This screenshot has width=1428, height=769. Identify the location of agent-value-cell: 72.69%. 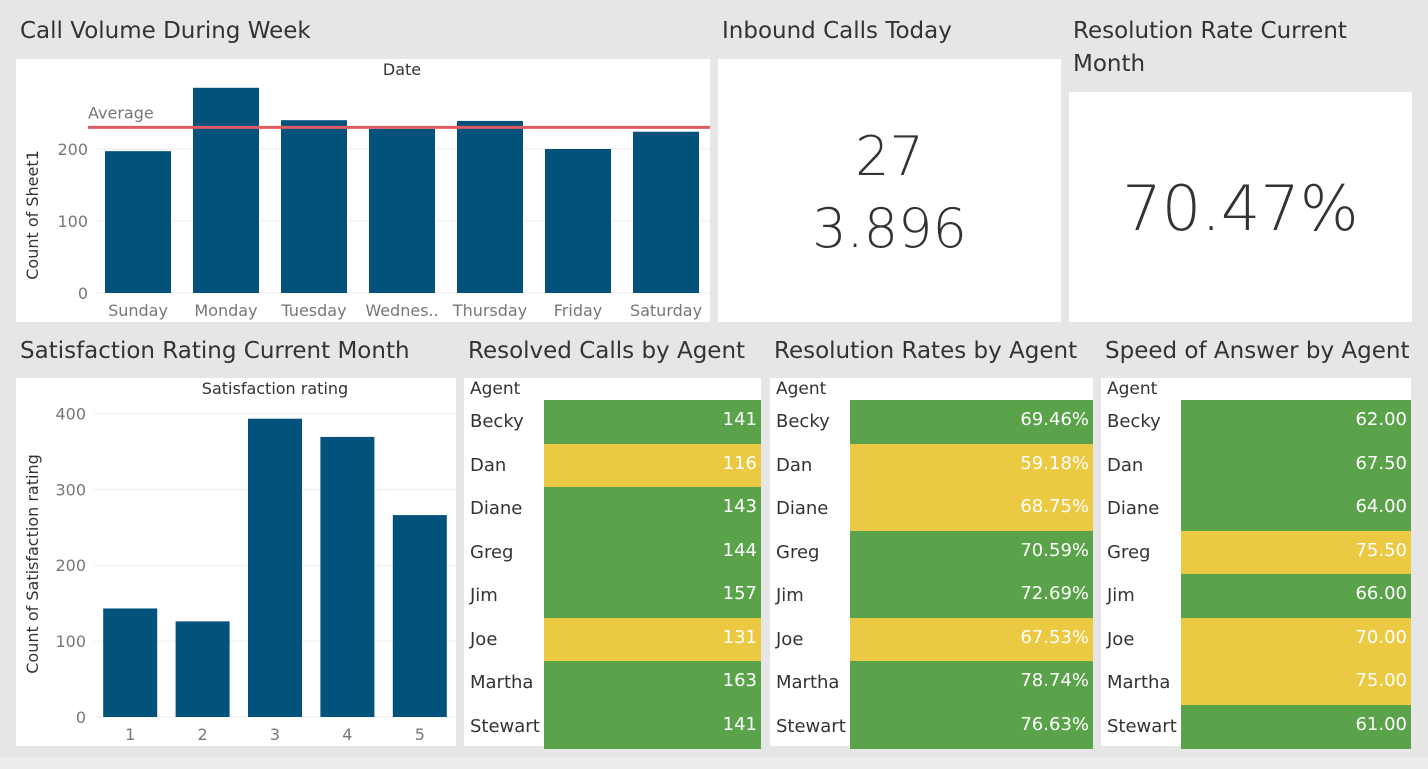
(971, 596).